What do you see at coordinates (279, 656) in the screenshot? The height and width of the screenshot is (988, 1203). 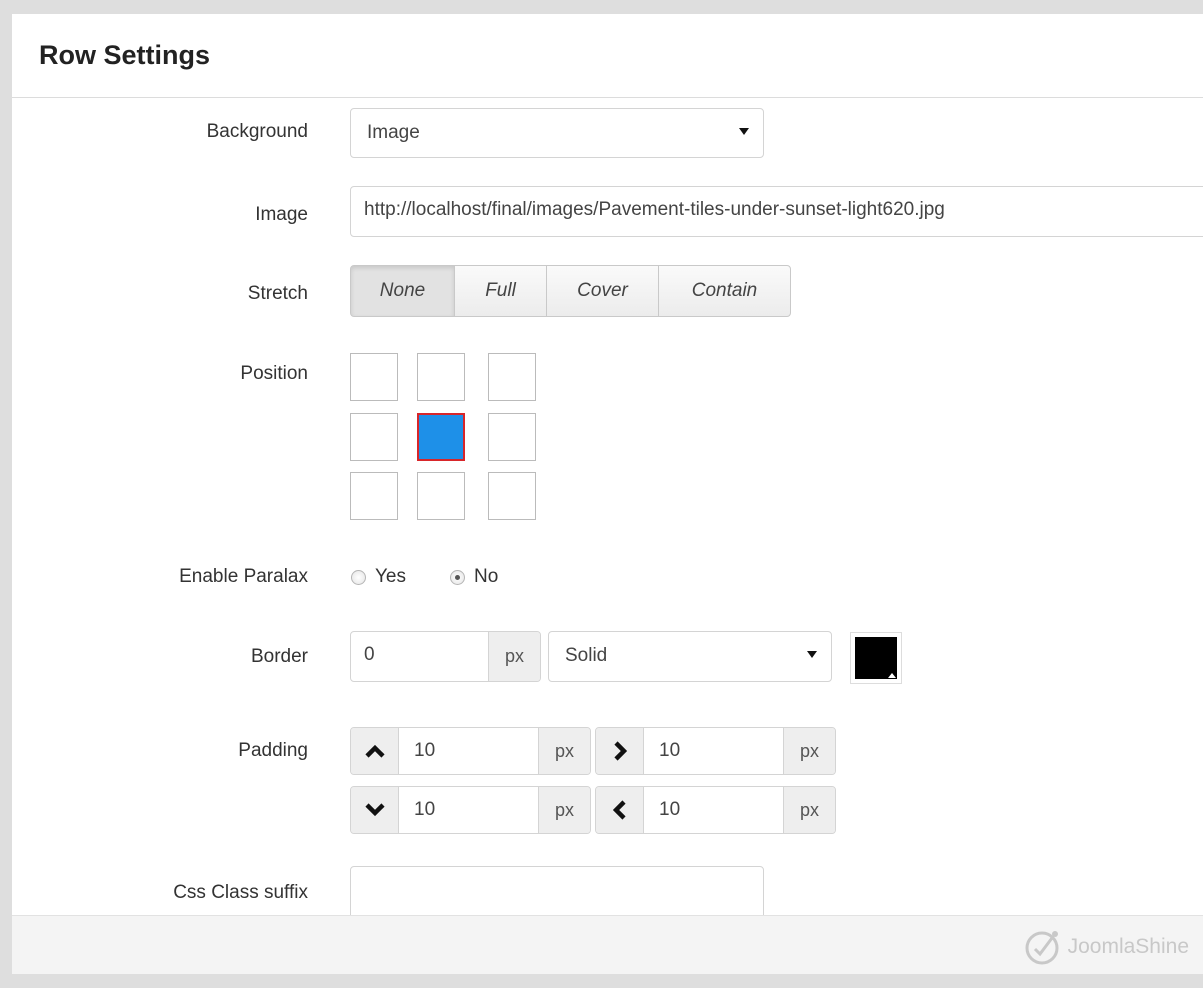 I see `border-label: Border` at bounding box center [279, 656].